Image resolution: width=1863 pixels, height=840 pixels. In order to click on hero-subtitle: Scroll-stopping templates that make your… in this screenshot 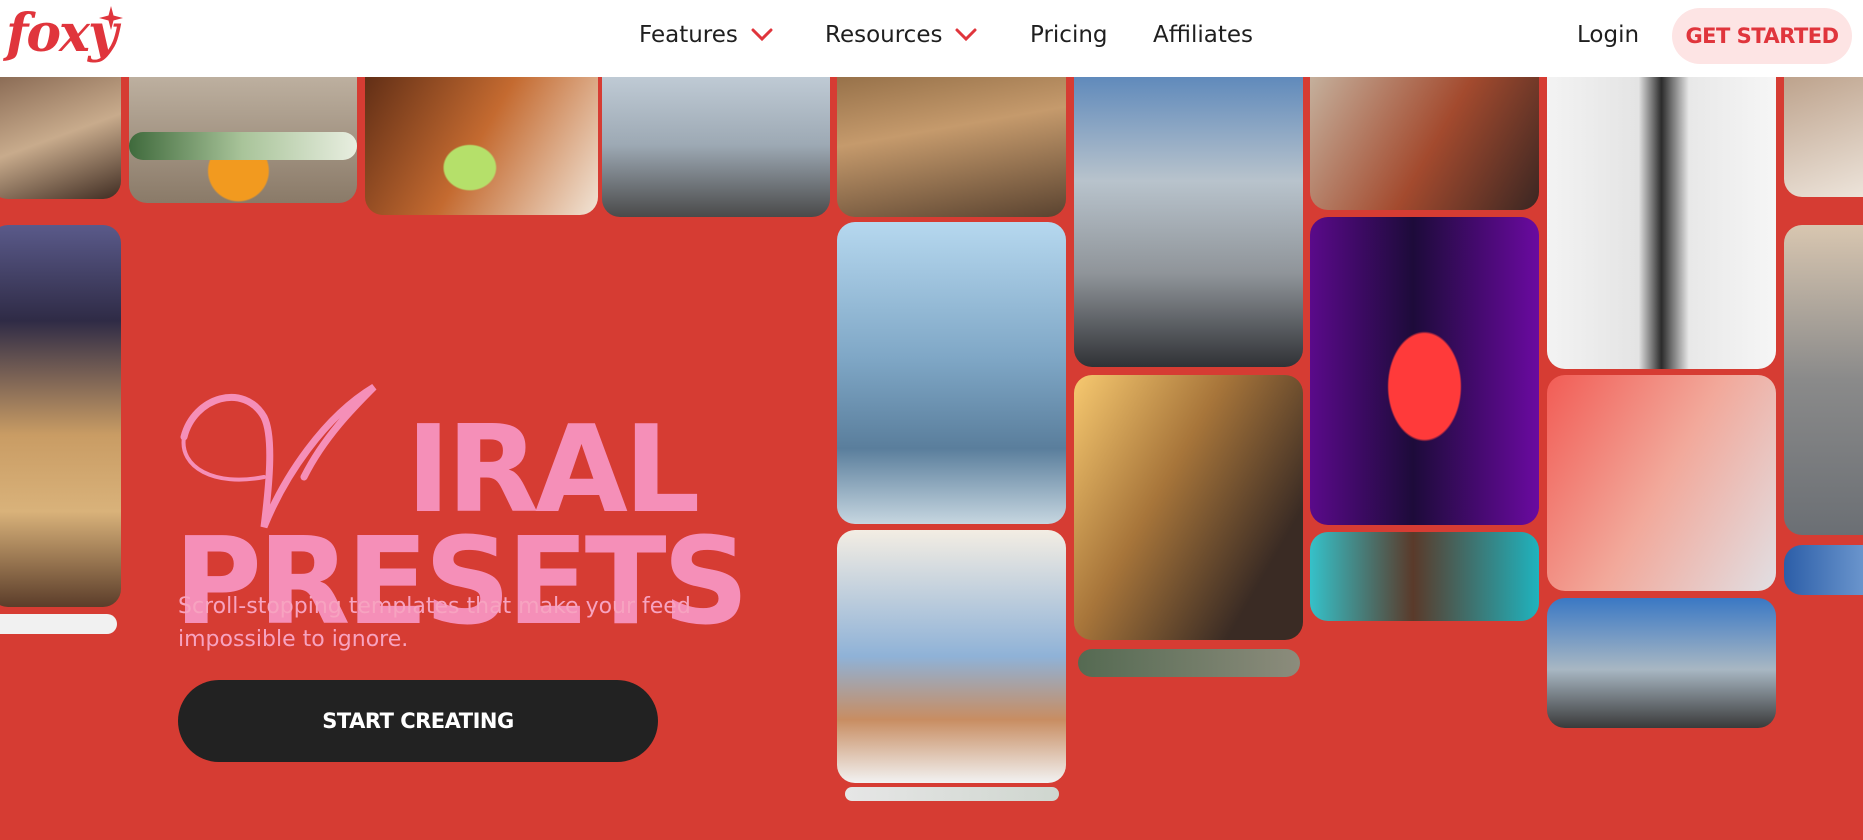, I will do `click(434, 623)`.